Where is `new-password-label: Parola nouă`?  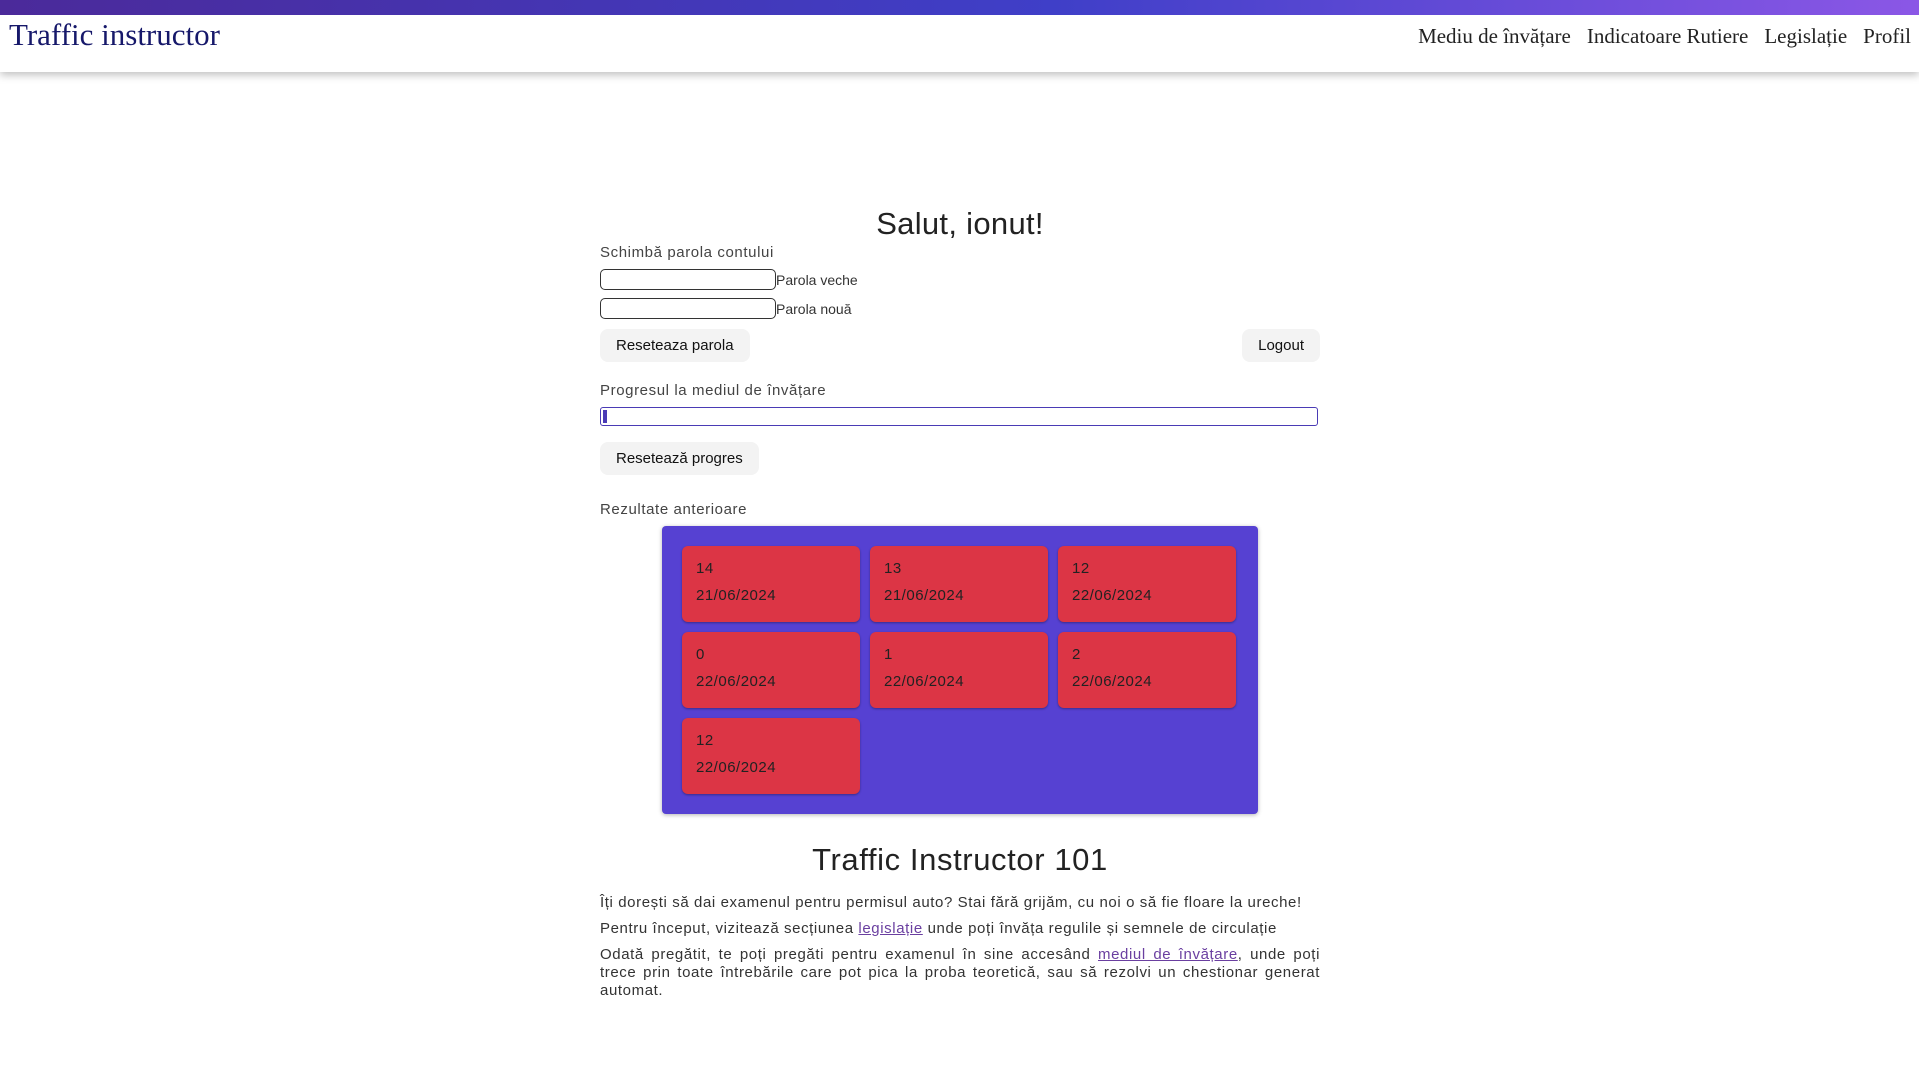
new-password-label: Parola nouă is located at coordinates (814, 308).